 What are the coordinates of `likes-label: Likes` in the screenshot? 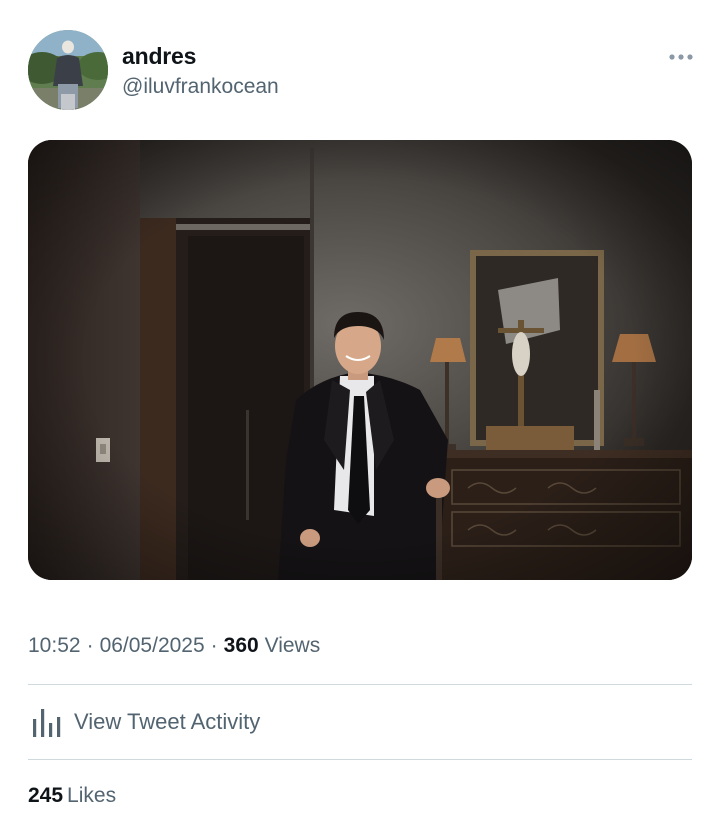 It's located at (92, 795).